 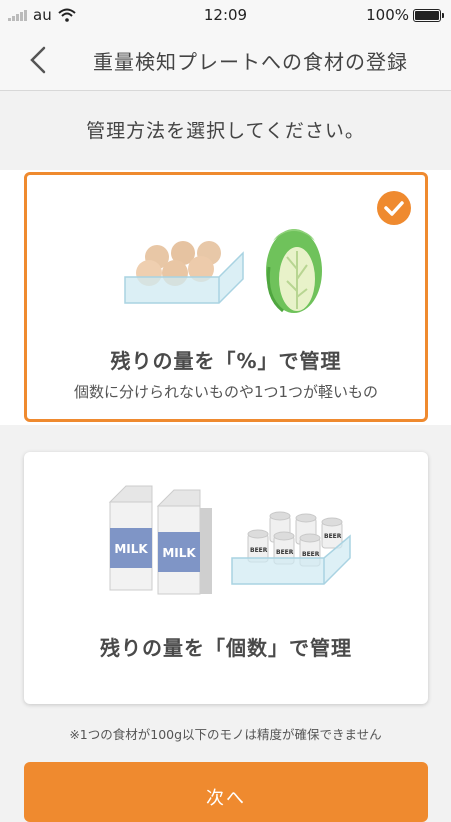 What do you see at coordinates (226, 798) in the screenshot?
I see `next-button-label: 次へ` at bounding box center [226, 798].